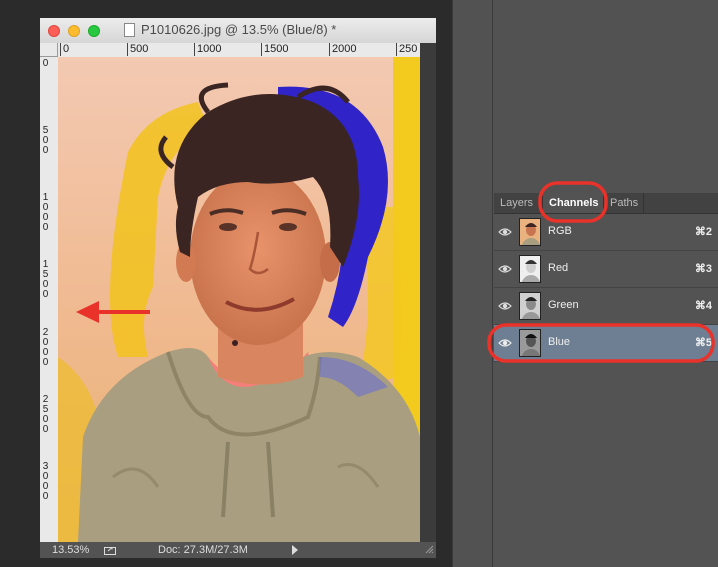  Describe the element at coordinates (49, 50) in the screenshot. I see `ruler-origin` at that location.